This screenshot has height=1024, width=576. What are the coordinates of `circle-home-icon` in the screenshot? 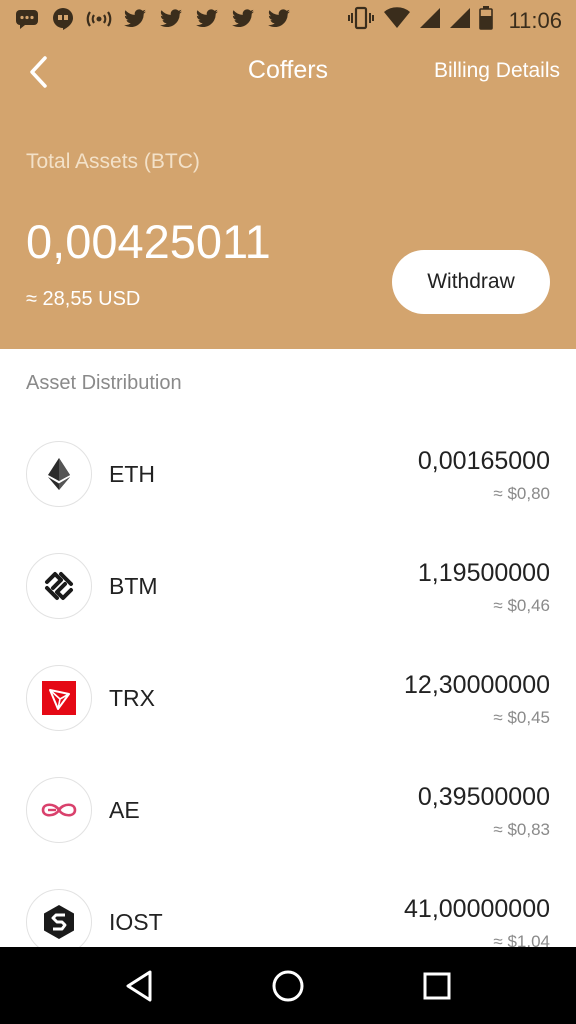 It's located at (288, 985).